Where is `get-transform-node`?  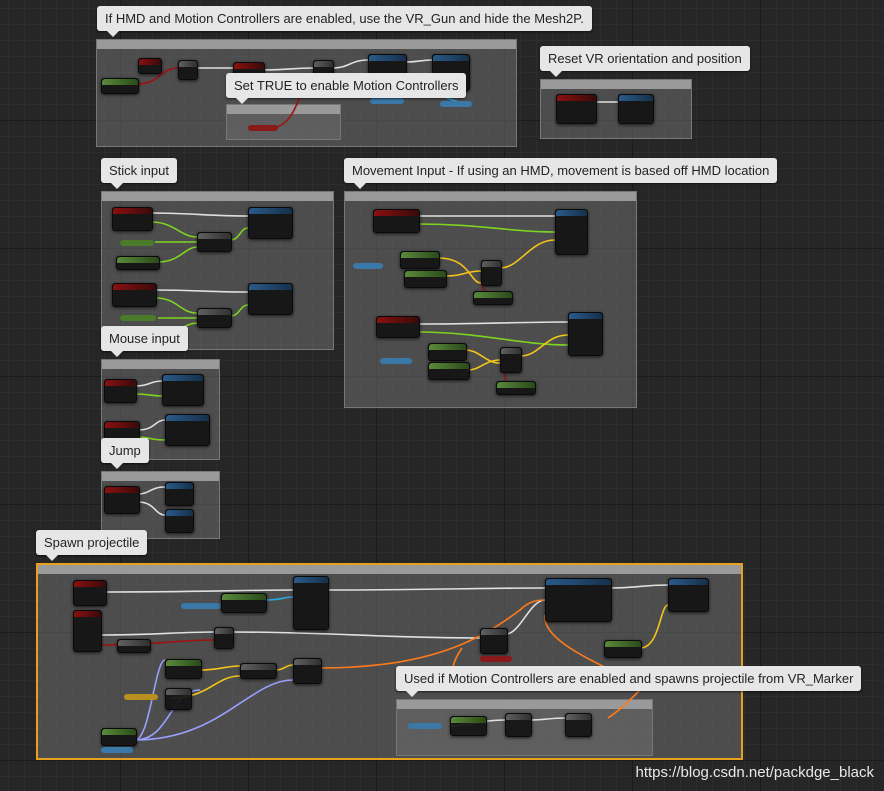 get-transform-node is located at coordinates (468, 726).